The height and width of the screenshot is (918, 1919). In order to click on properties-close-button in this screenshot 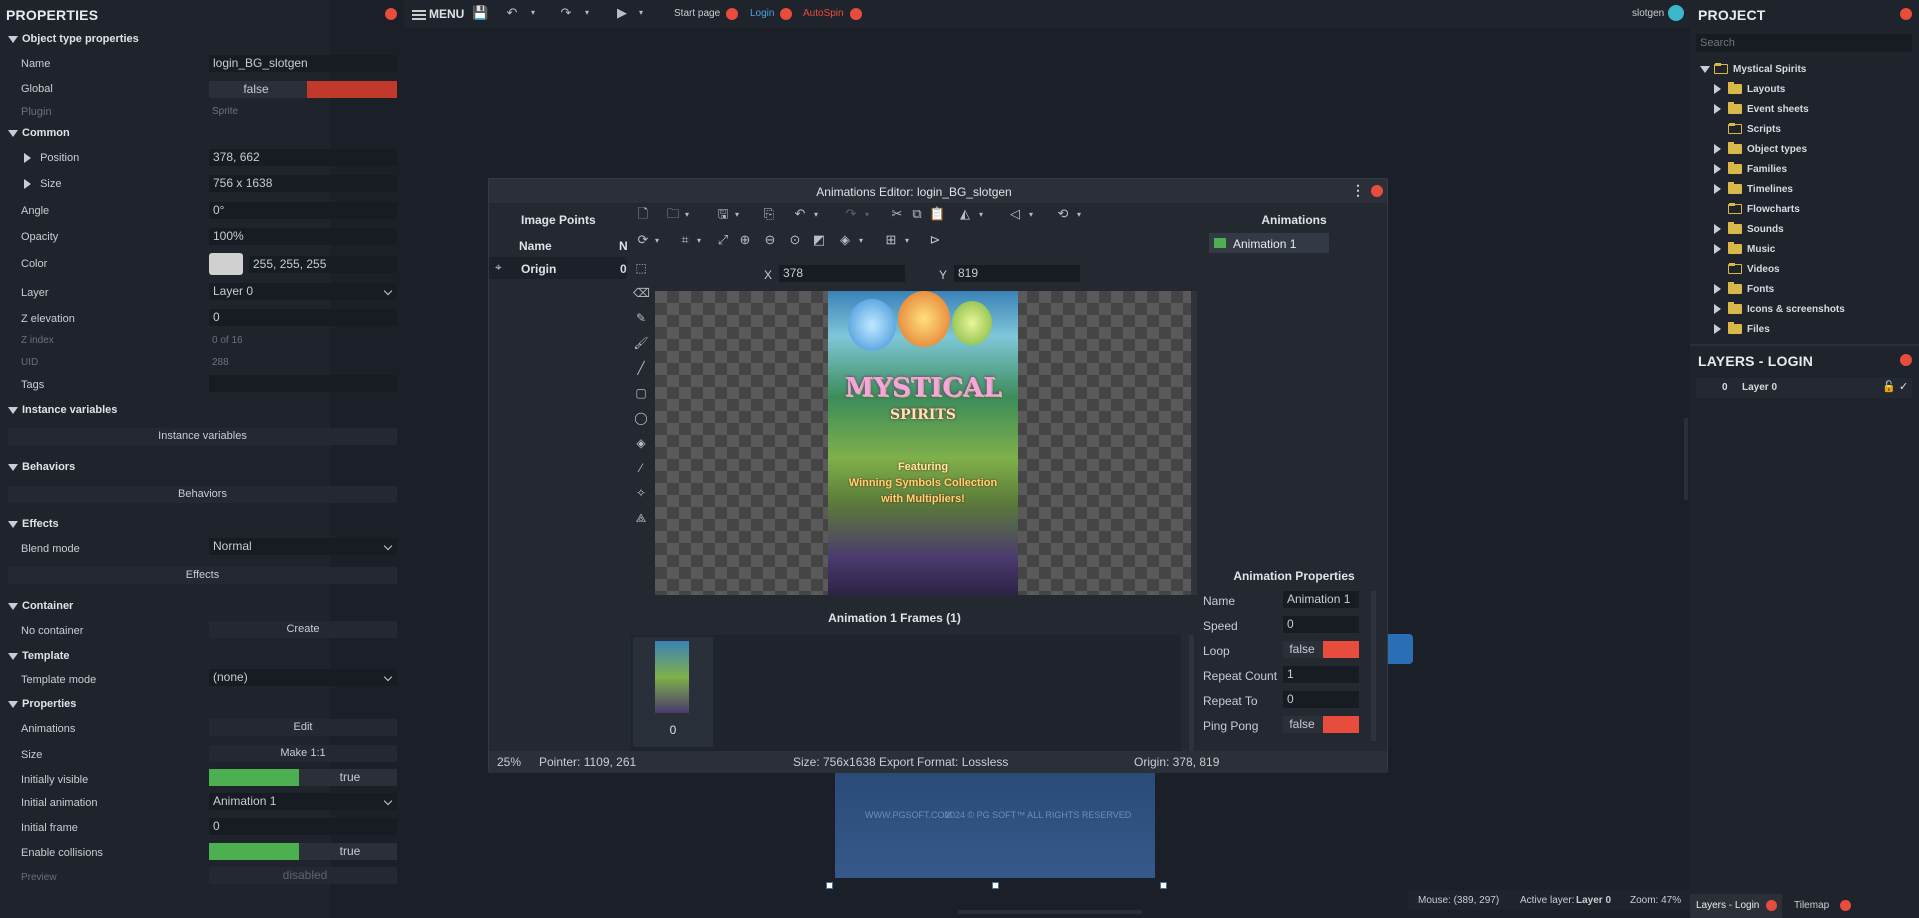, I will do `click(391, 14)`.